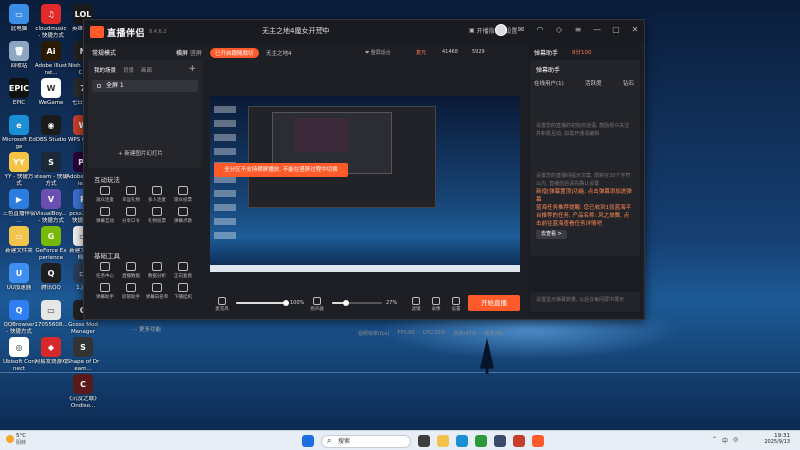 The height and width of the screenshot is (450, 800). Describe the element at coordinates (21, 443) in the screenshot. I see `weather-desc: 阴转` at that location.